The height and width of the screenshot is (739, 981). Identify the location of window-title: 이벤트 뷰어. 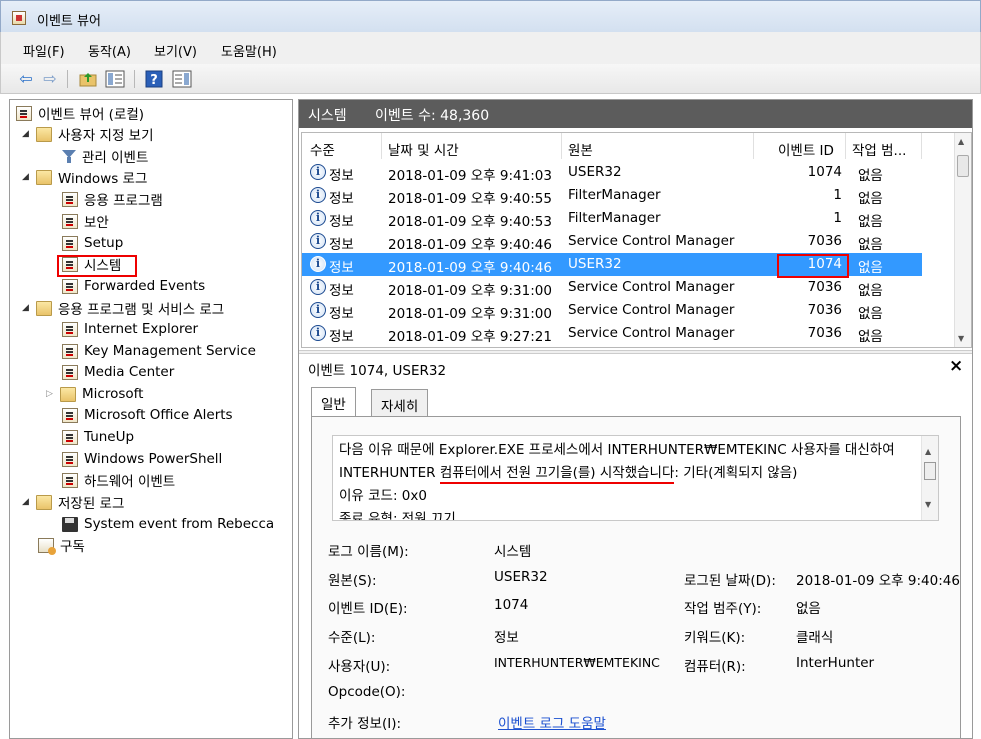
(69, 21).